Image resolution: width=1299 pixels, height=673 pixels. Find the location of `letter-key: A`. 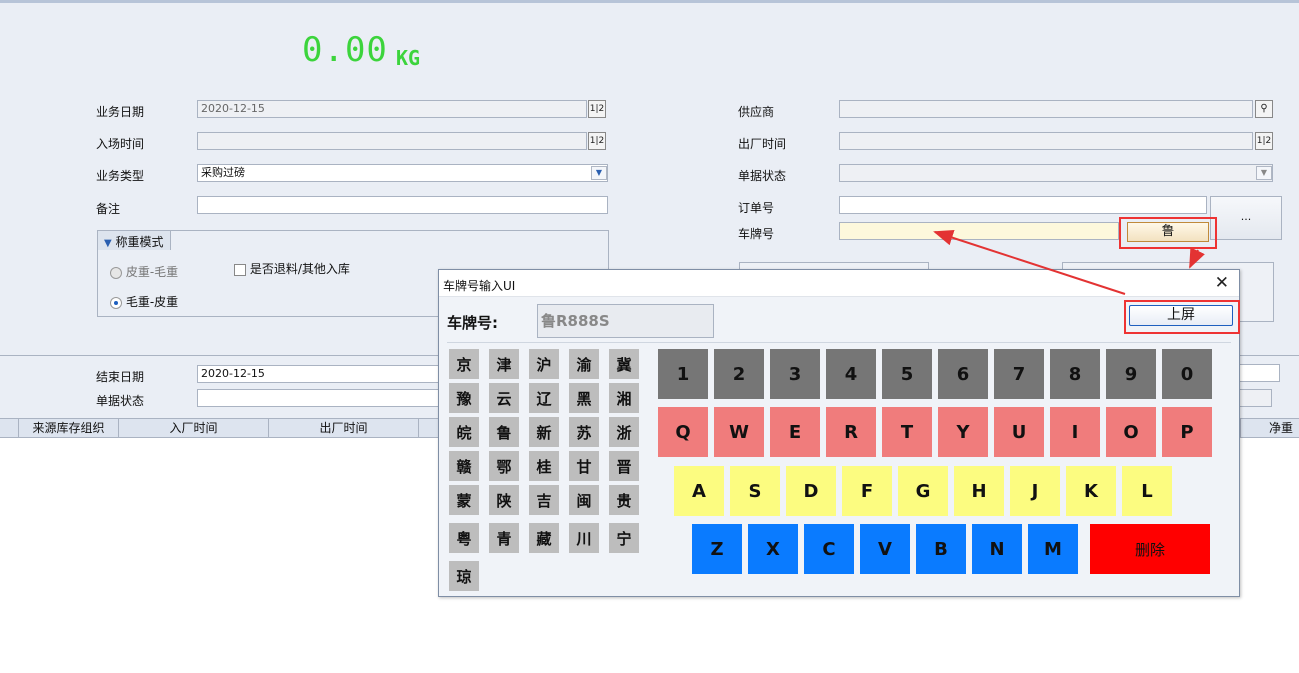

letter-key: A is located at coordinates (699, 491).